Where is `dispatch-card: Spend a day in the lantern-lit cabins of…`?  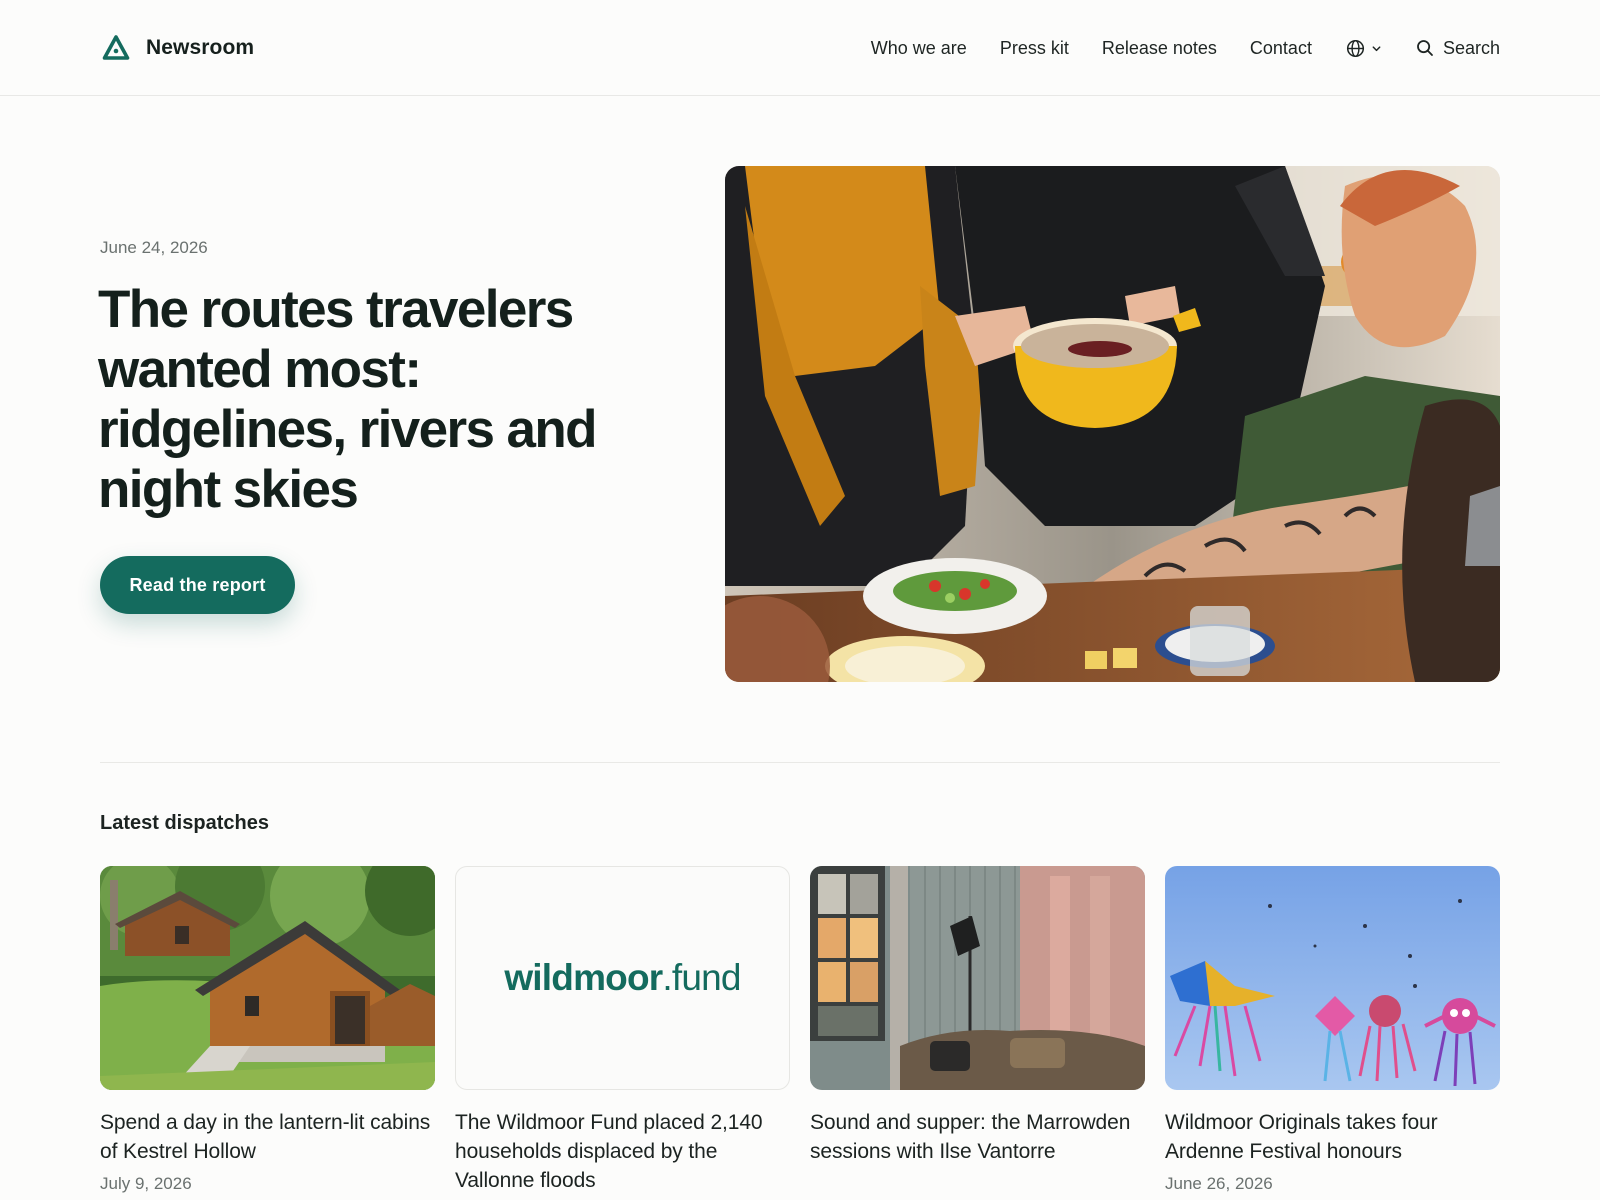 dispatch-card: Spend a day in the lantern-lit cabins of… is located at coordinates (267, 1030).